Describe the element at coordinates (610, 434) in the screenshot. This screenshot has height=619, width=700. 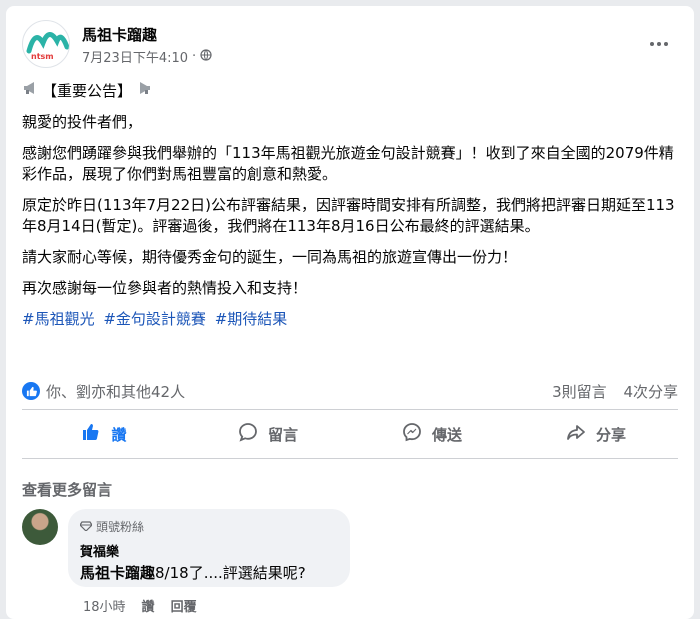
I see `share-label: 分享` at that location.